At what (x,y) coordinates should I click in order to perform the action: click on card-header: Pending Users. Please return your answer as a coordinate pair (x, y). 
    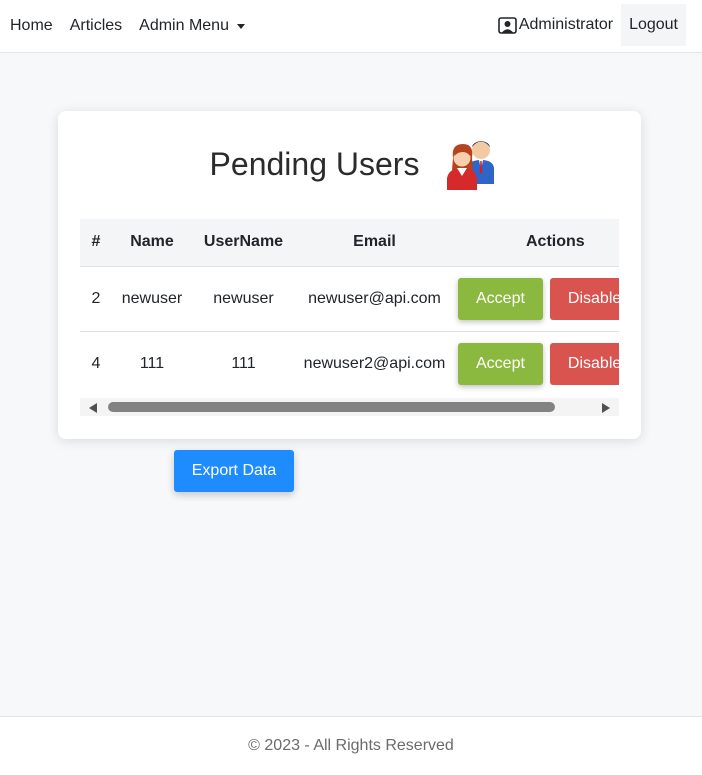
    Looking at the image, I should click on (349, 164).